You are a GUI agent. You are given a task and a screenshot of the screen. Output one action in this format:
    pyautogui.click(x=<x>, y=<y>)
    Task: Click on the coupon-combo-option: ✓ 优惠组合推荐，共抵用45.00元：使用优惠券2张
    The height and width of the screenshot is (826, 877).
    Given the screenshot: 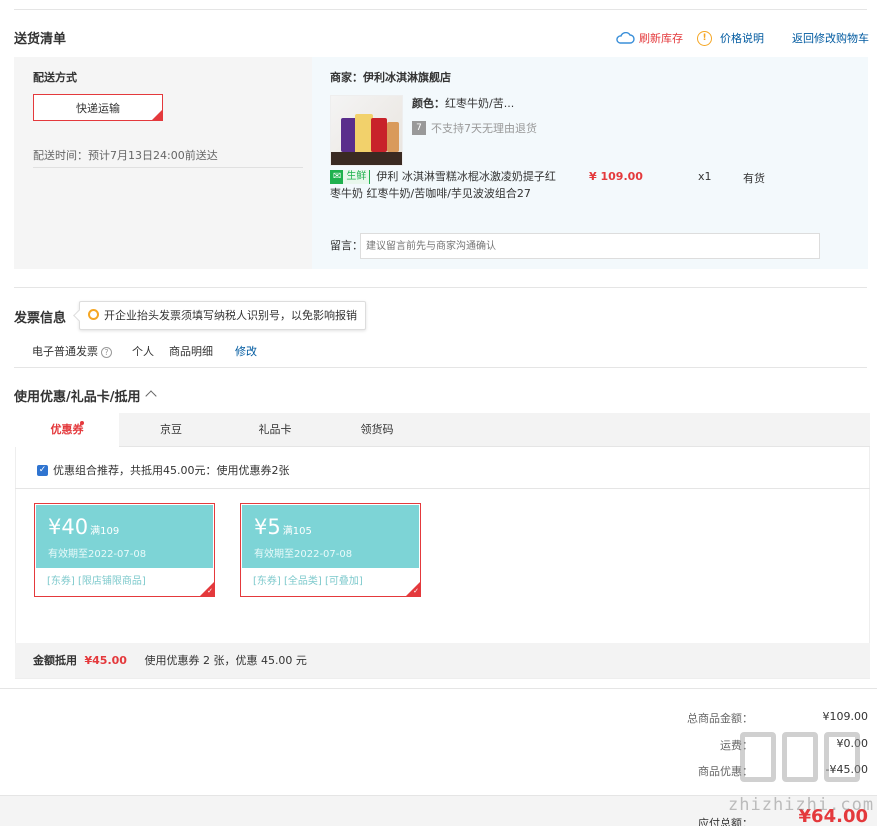 What is the action you would take?
    pyautogui.click(x=163, y=470)
    